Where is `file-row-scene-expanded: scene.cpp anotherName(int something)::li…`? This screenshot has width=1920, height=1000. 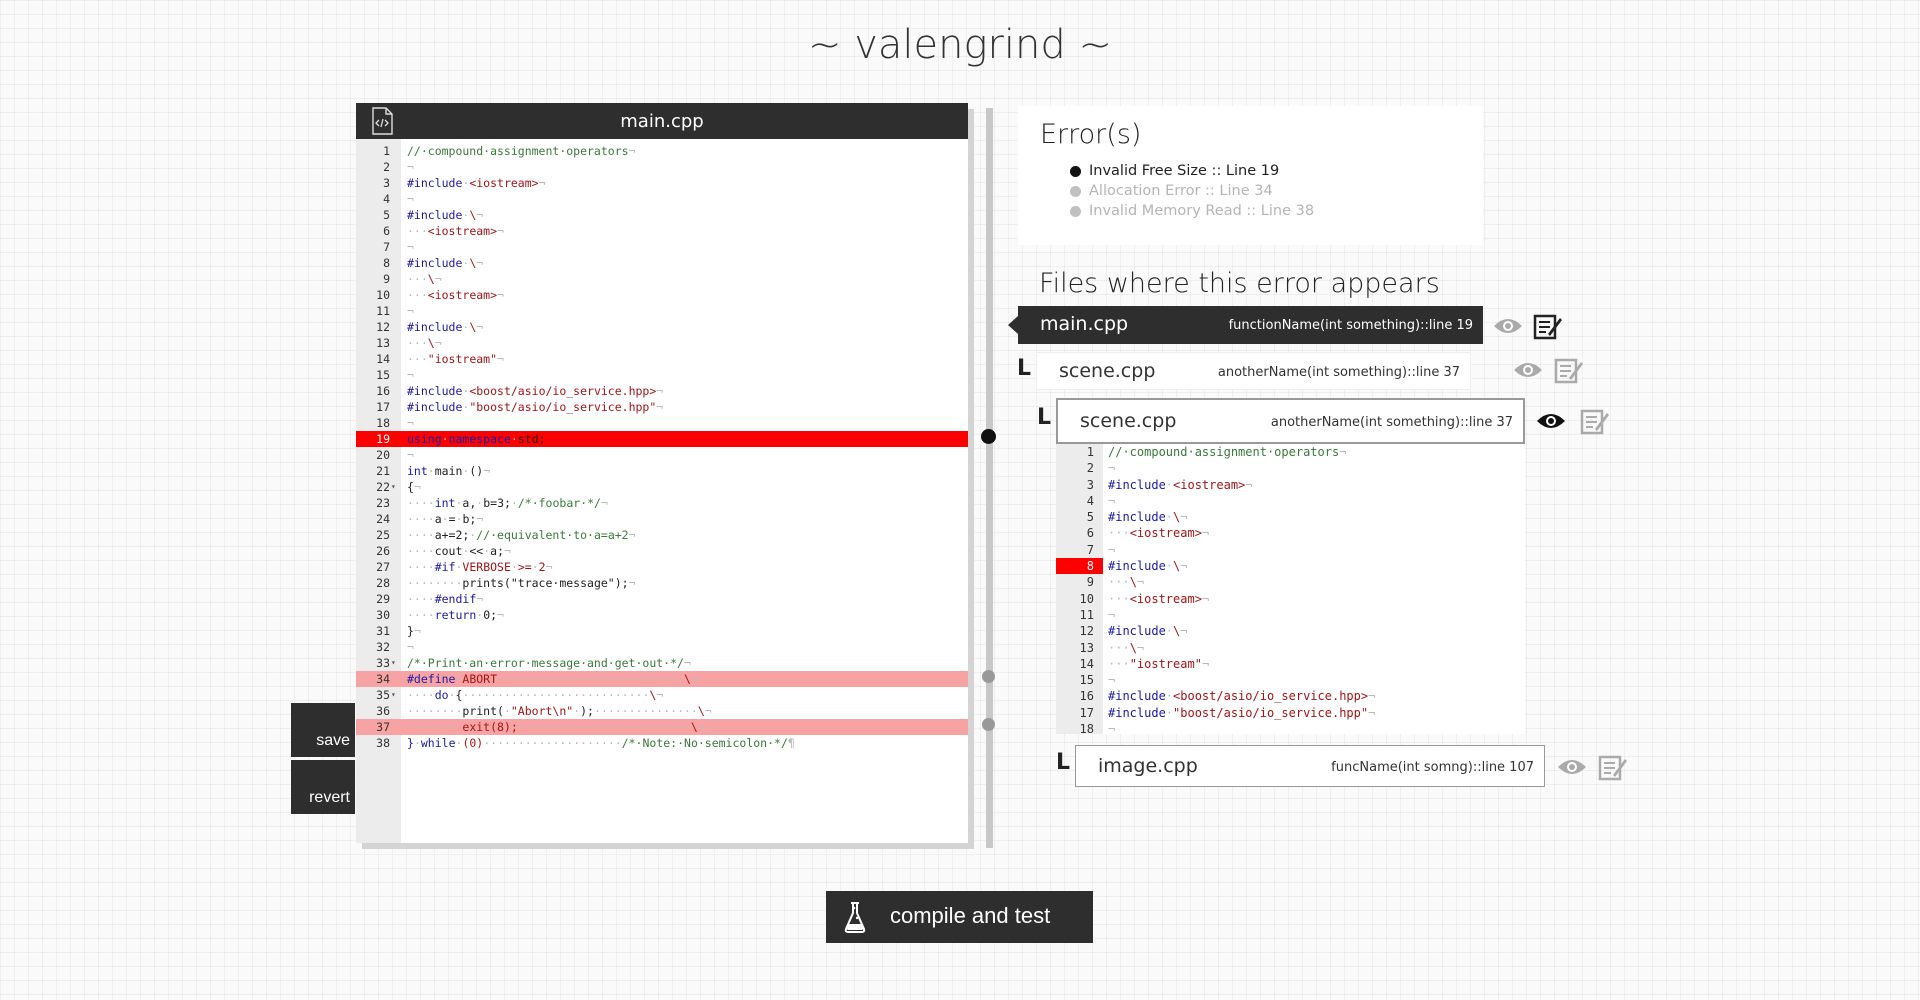 file-row-scene-expanded: scene.cpp anotherName(int something)::li… is located at coordinates (1290, 421).